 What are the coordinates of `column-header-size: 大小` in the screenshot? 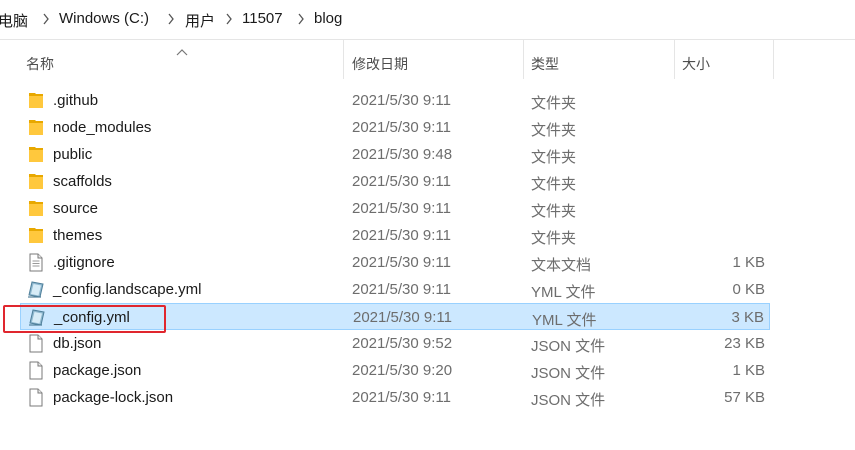 It's located at (696, 64).